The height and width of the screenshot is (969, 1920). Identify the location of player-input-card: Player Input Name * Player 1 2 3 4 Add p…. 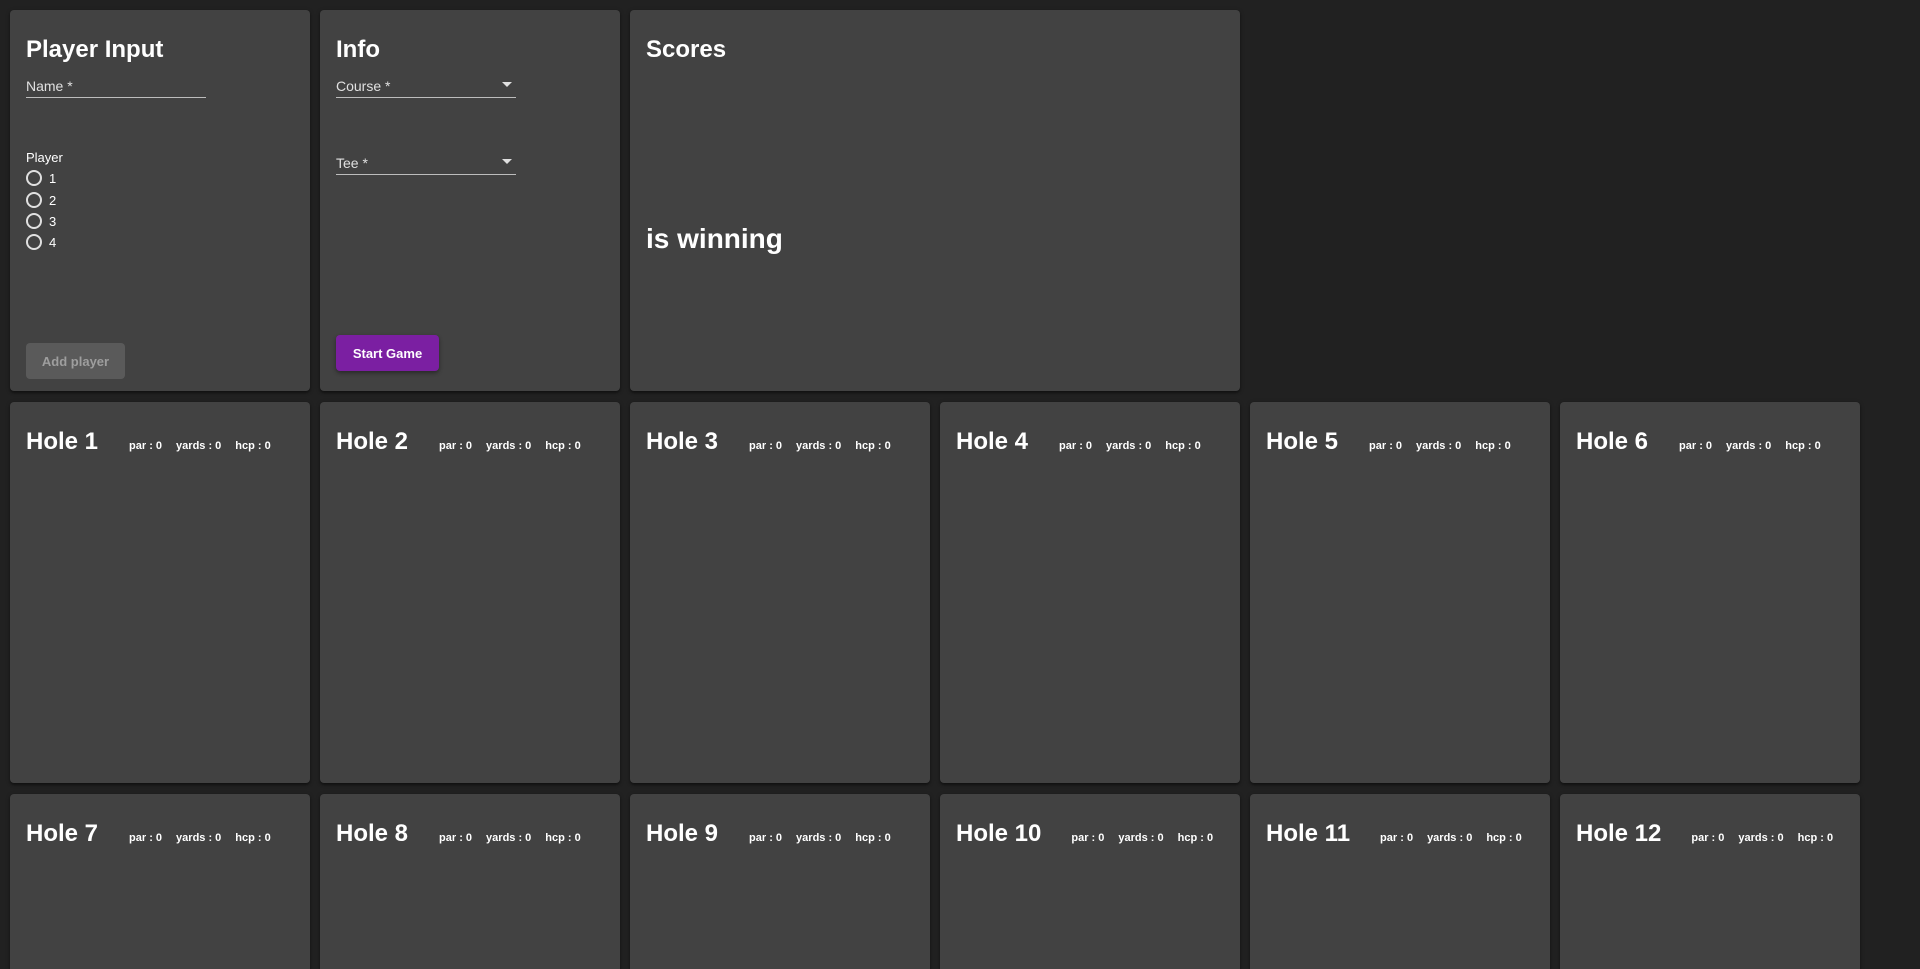
(160, 200).